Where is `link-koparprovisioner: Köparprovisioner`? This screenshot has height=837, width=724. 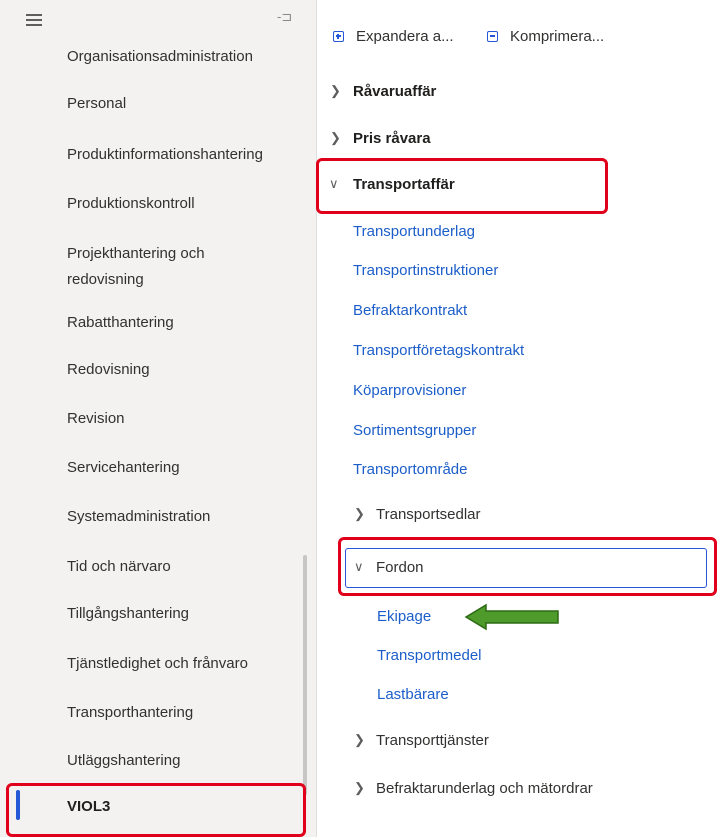
link-koparprovisioner: Köparprovisioner is located at coordinates (409, 390).